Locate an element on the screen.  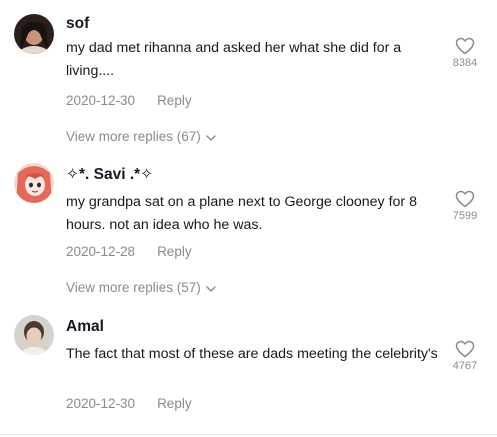
comment-date: 2020-12-28 is located at coordinates (101, 251).